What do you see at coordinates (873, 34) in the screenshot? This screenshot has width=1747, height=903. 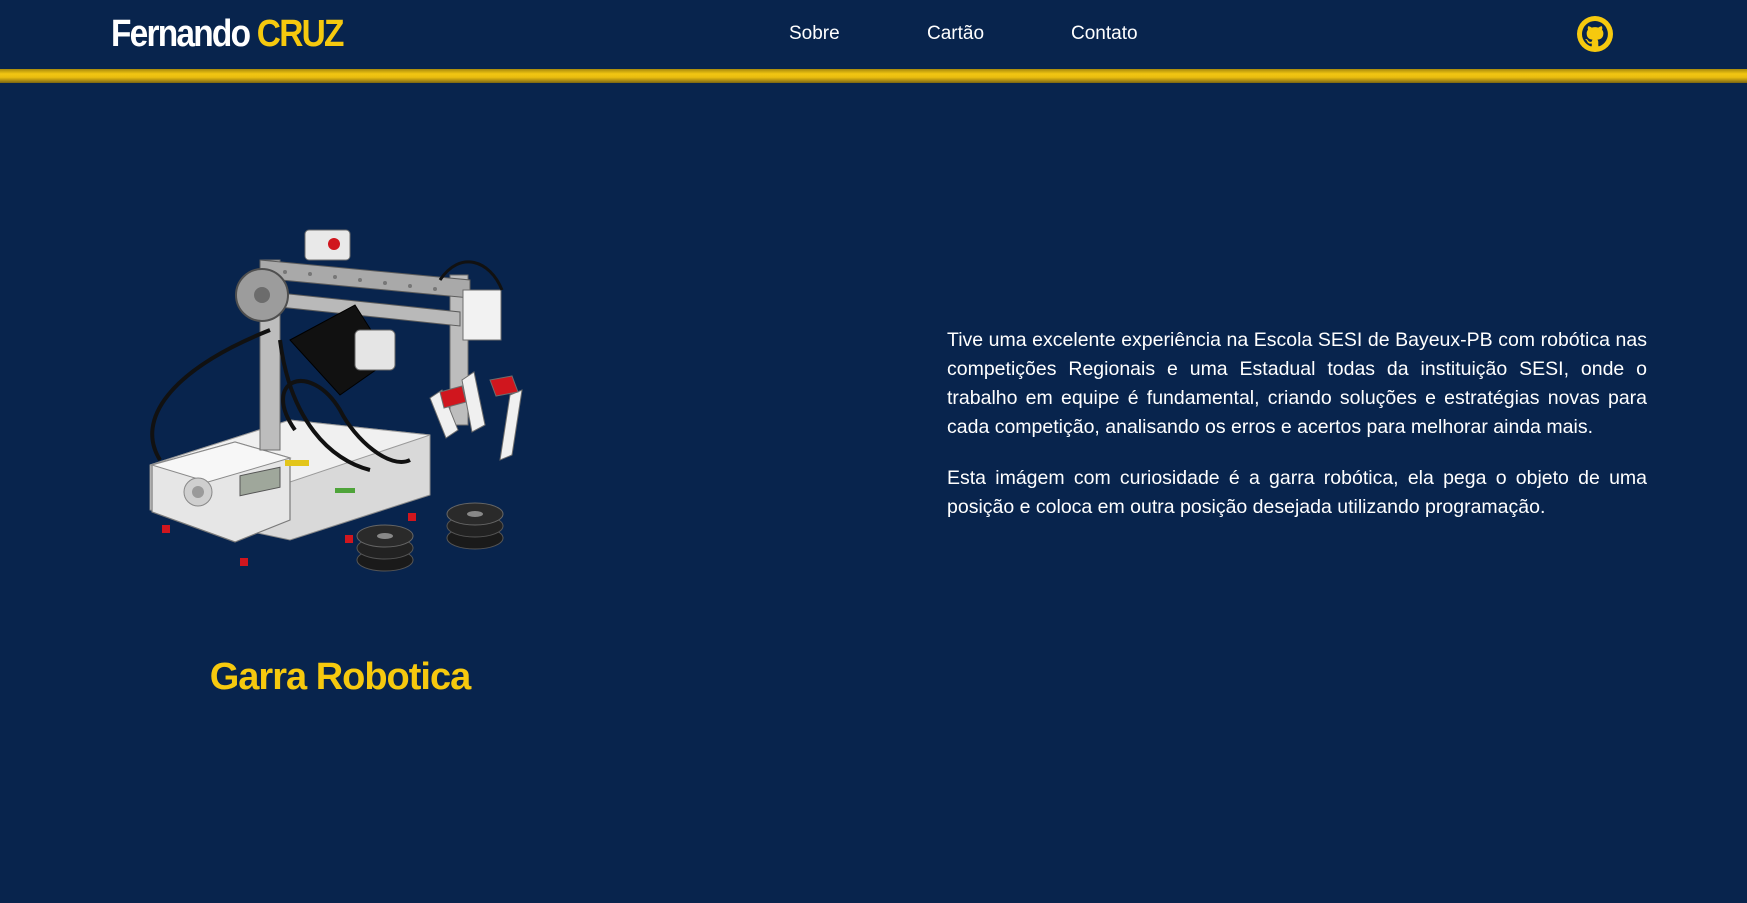 I see `site-header: Fernando CRUZ Sobre Cartão Contato` at bounding box center [873, 34].